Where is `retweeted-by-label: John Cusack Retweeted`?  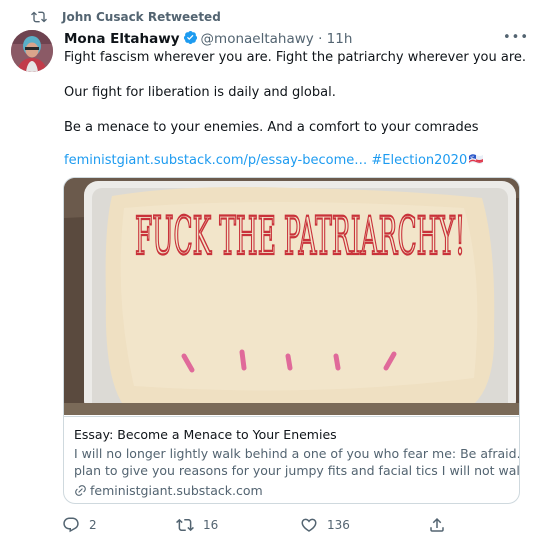 retweeted-by-label: John Cusack Retweeted is located at coordinates (141, 17).